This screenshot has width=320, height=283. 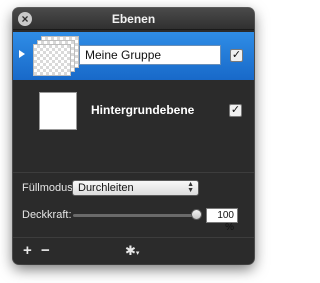 I want to click on disclosure-triangle-icon, so click(x=22, y=54).